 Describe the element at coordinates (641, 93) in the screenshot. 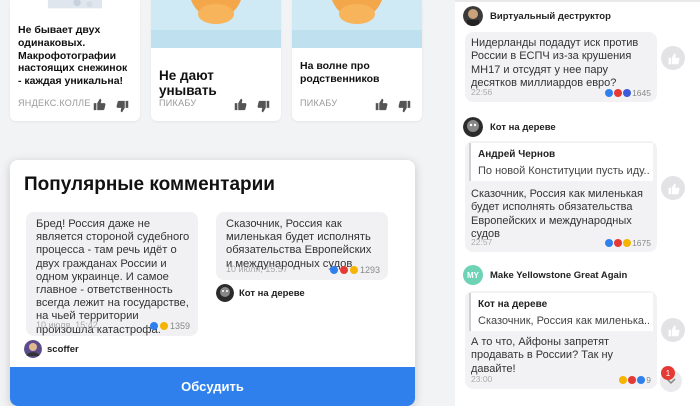

I see `reaction-count: 1645` at that location.